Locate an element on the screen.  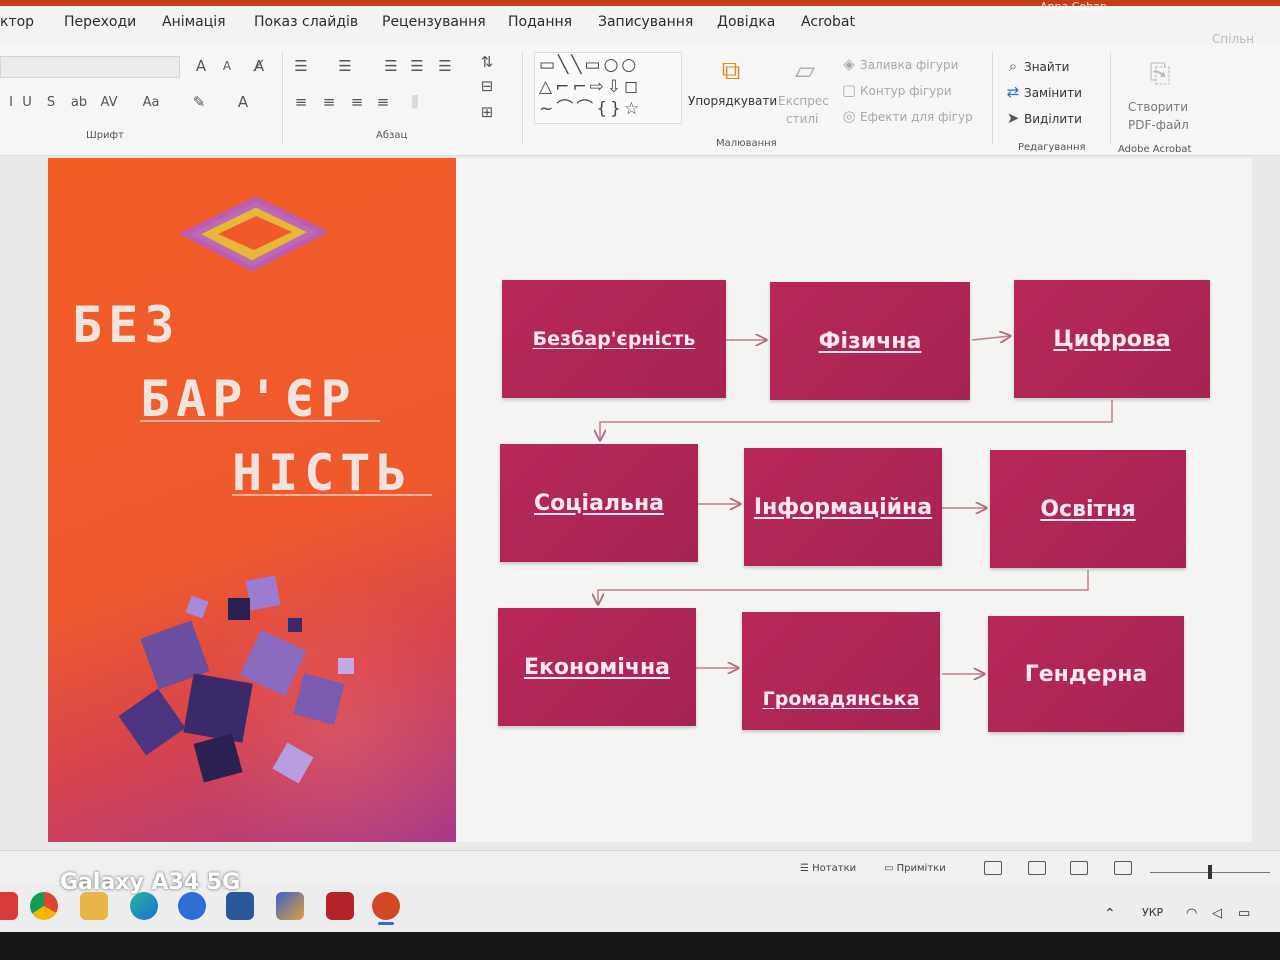
diagram-box-label: Громадянська is located at coordinates (841, 699).